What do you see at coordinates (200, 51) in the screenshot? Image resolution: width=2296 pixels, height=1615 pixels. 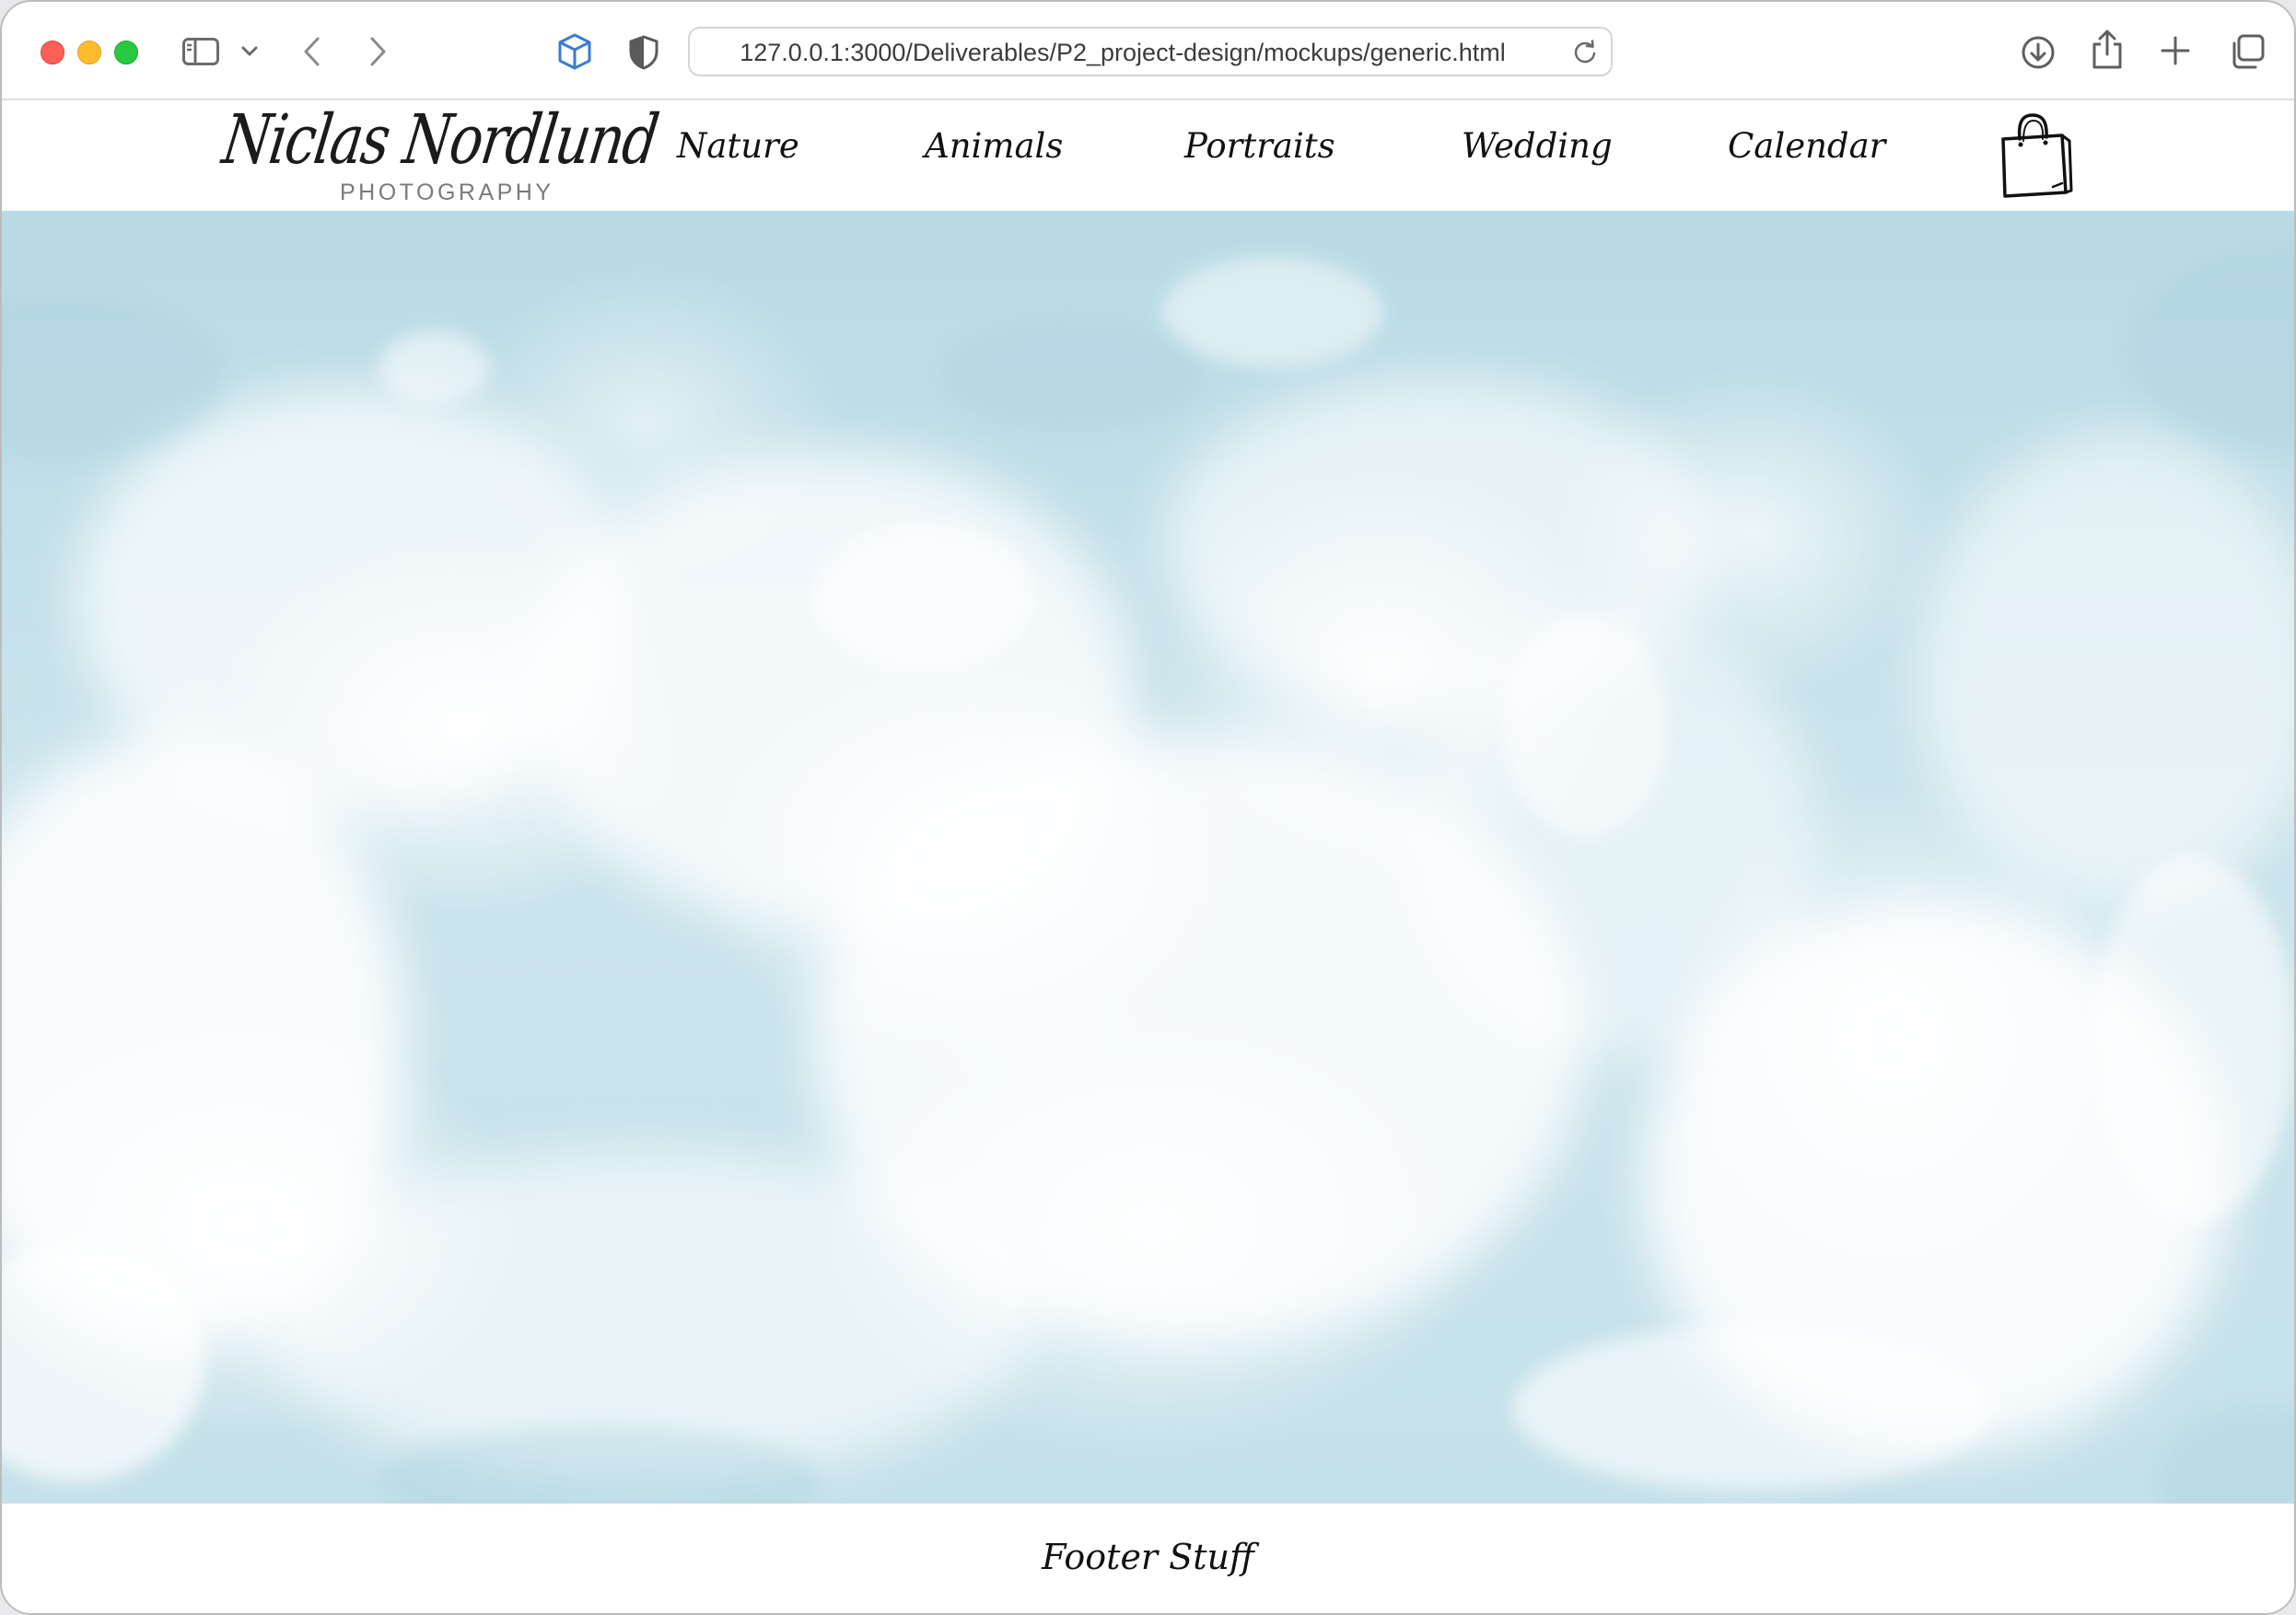 I see `sidebar-icon` at bounding box center [200, 51].